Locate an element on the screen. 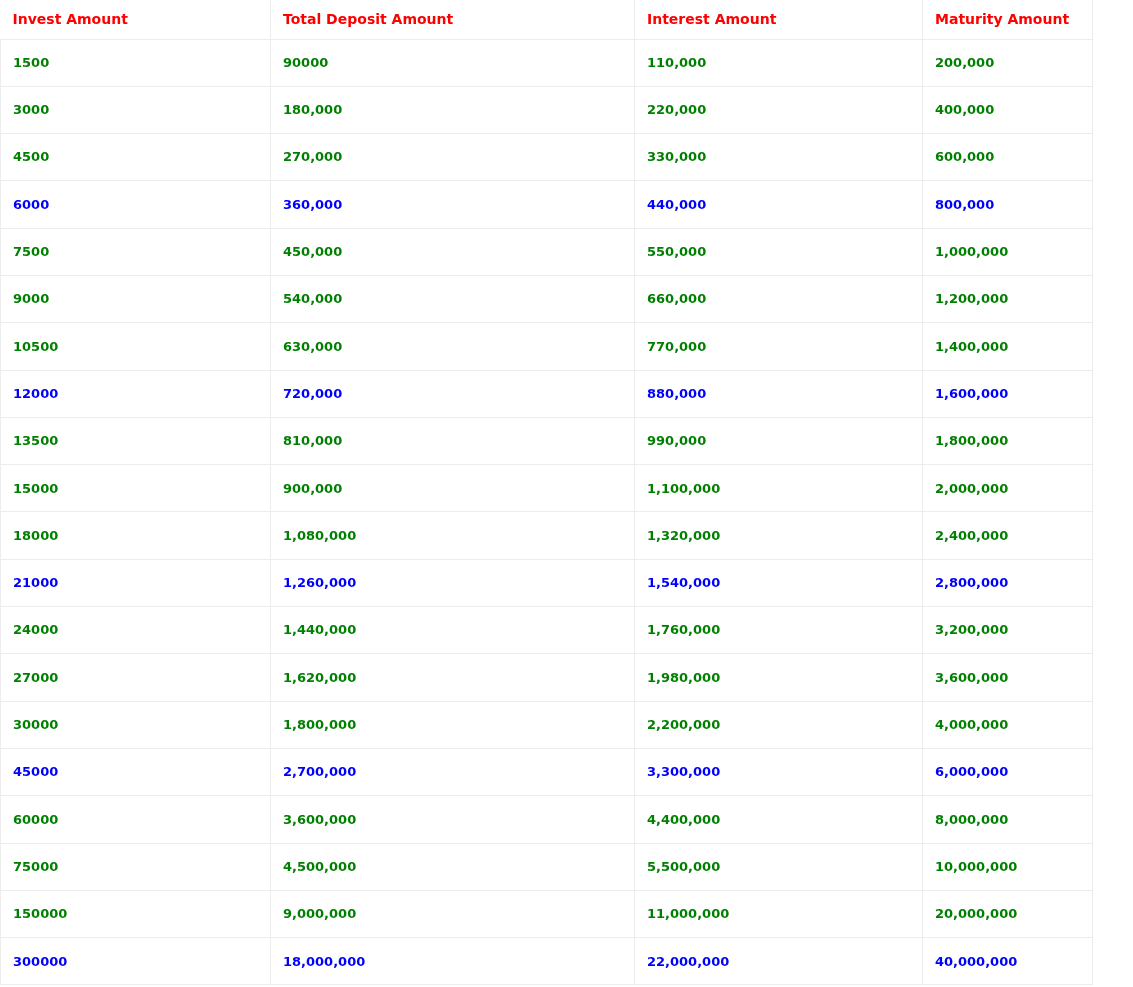  table-cell: 440,000 is located at coordinates (778, 204).